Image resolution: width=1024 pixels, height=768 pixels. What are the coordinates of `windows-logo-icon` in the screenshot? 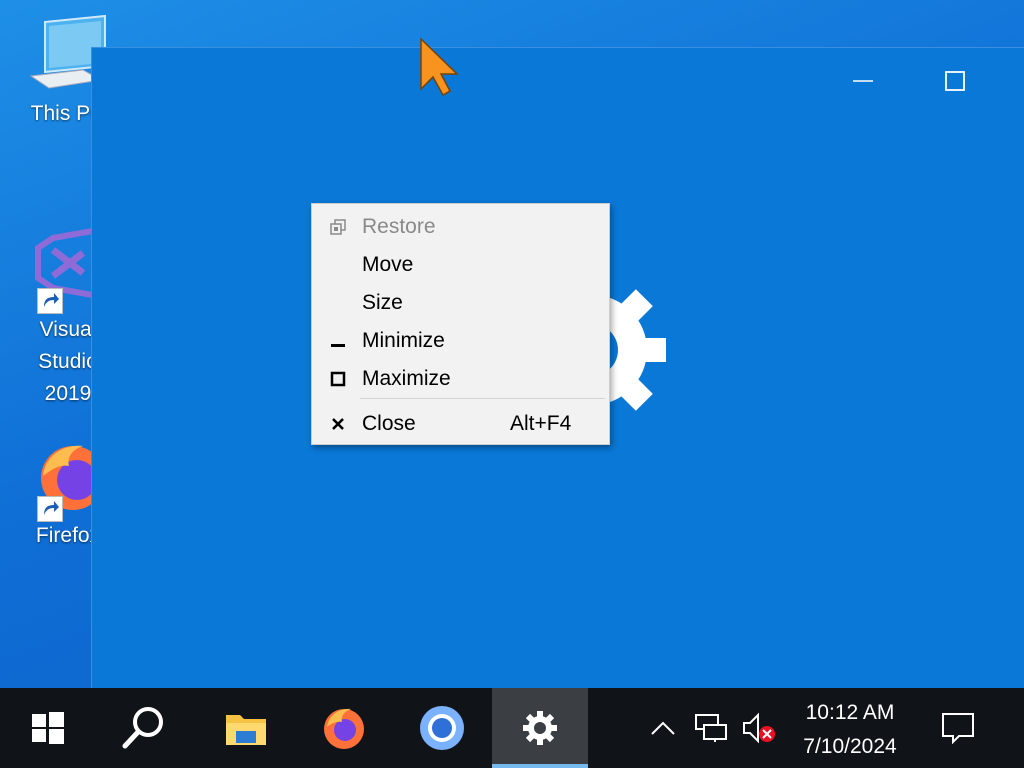 It's located at (48, 728).